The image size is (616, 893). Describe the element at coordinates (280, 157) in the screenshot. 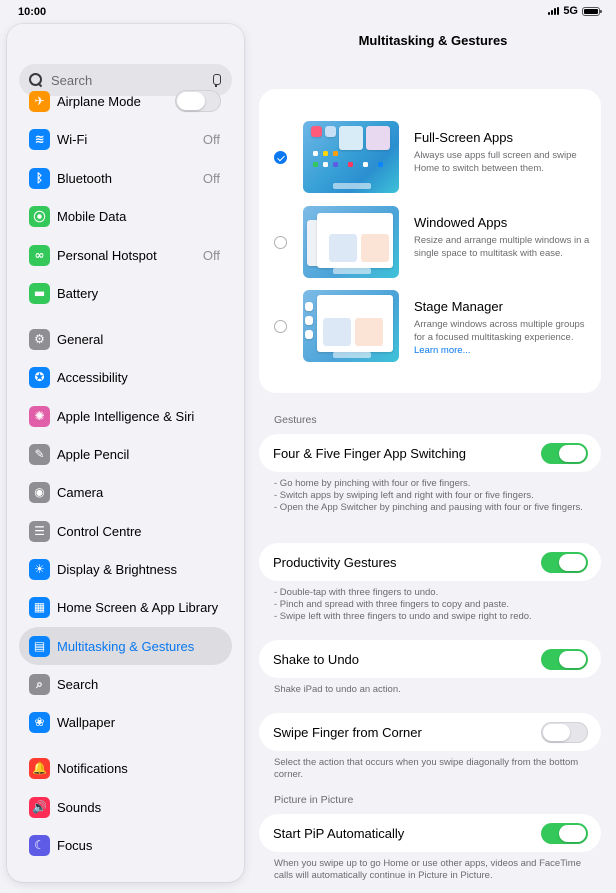

I see `checkmark-icon` at that location.